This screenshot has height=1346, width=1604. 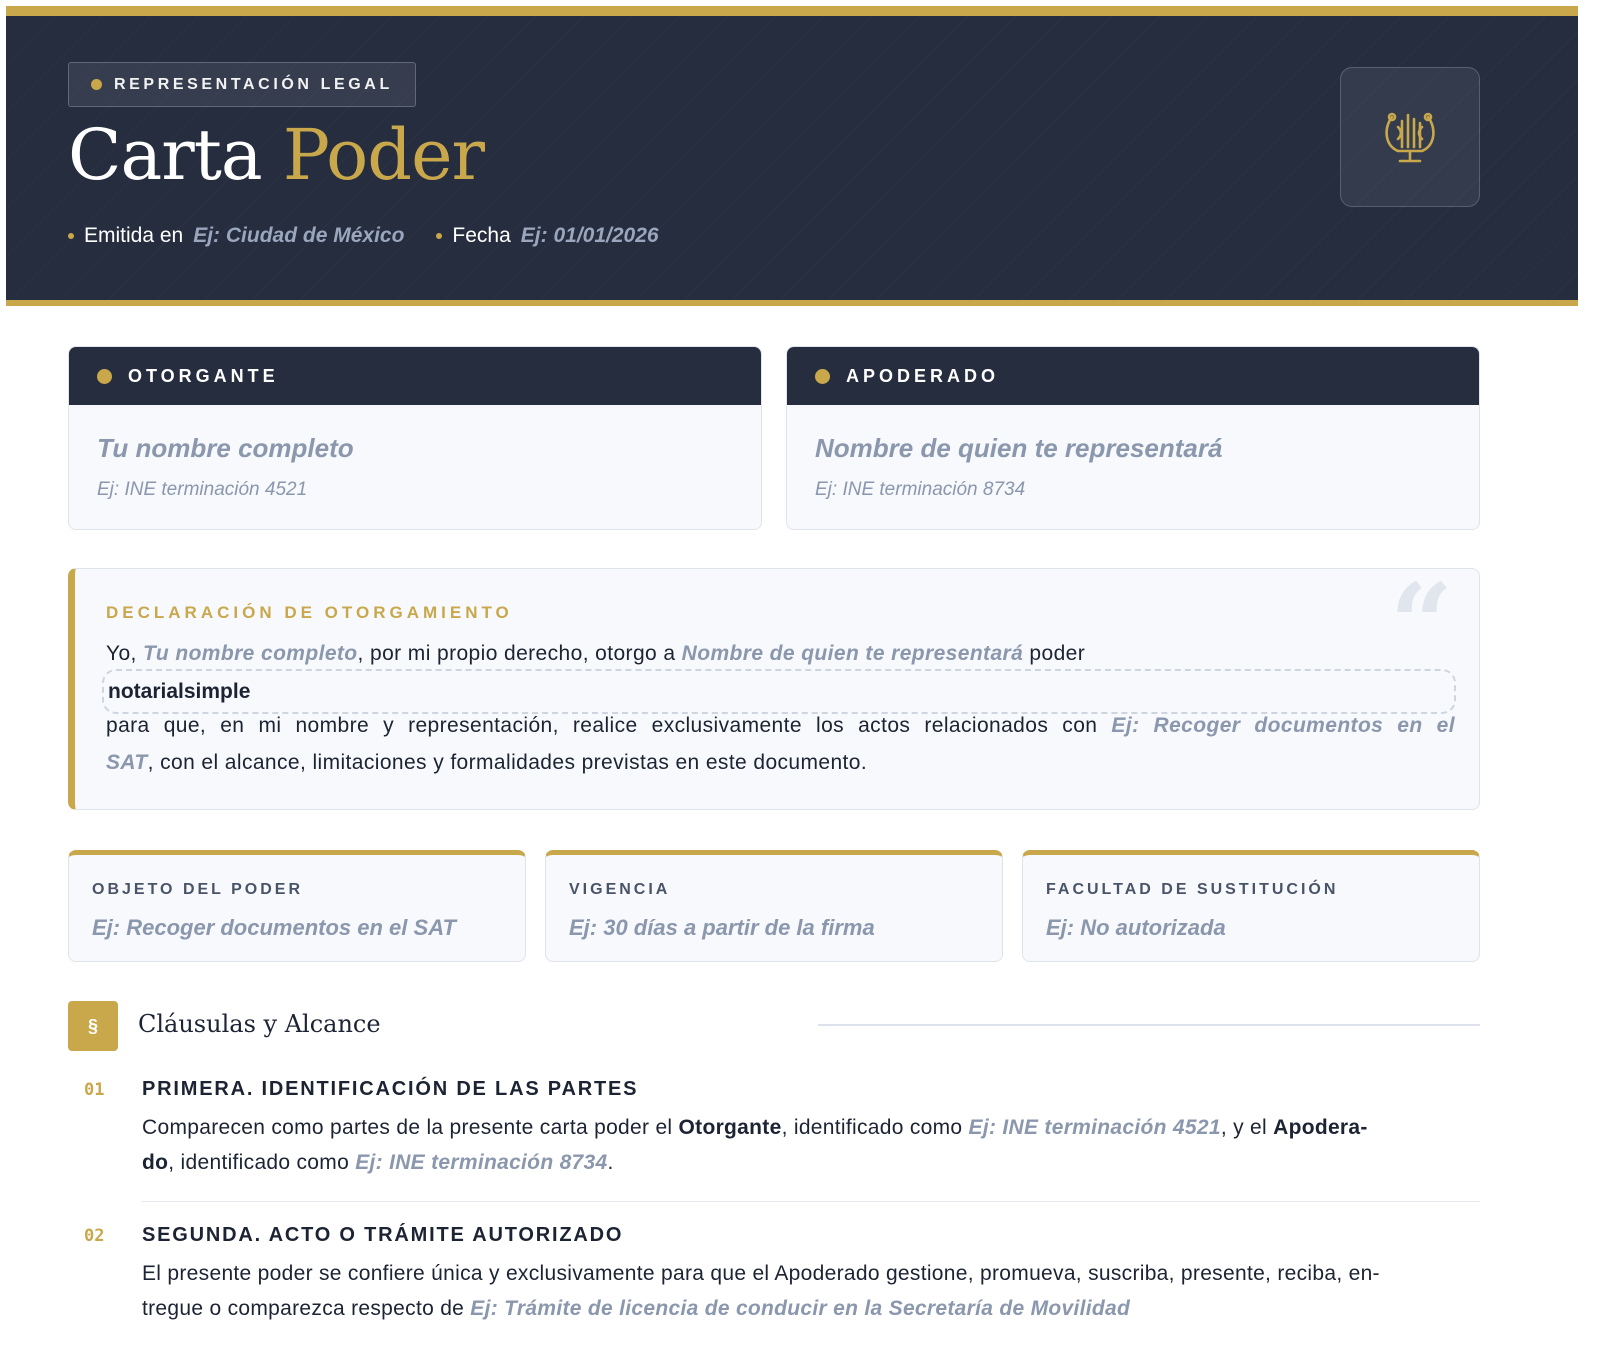 What do you see at coordinates (202, 490) in the screenshot?
I see `otorgante-id-field: Ej: INE terminación 4521` at bounding box center [202, 490].